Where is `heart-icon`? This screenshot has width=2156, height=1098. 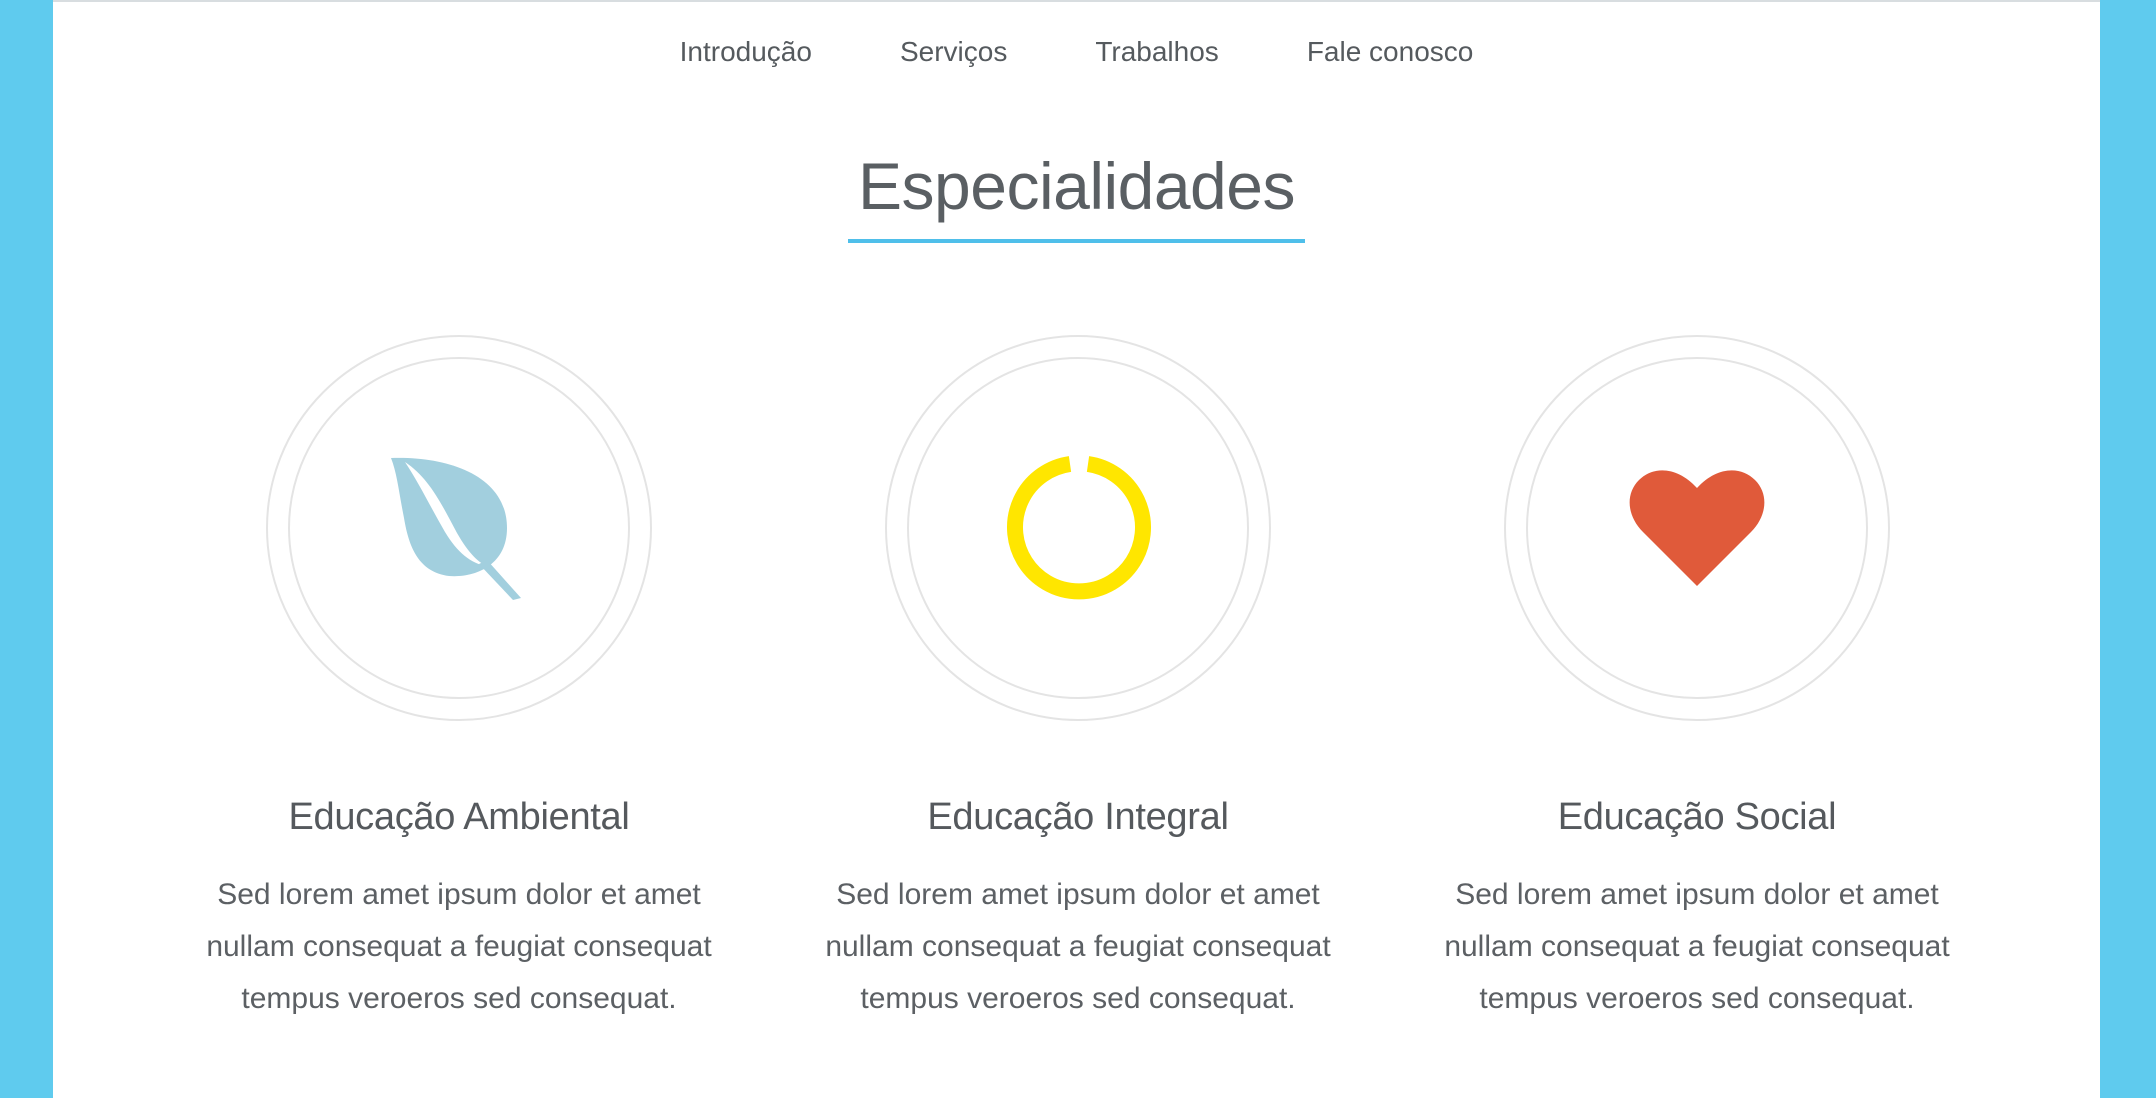
heart-icon is located at coordinates (1697, 528).